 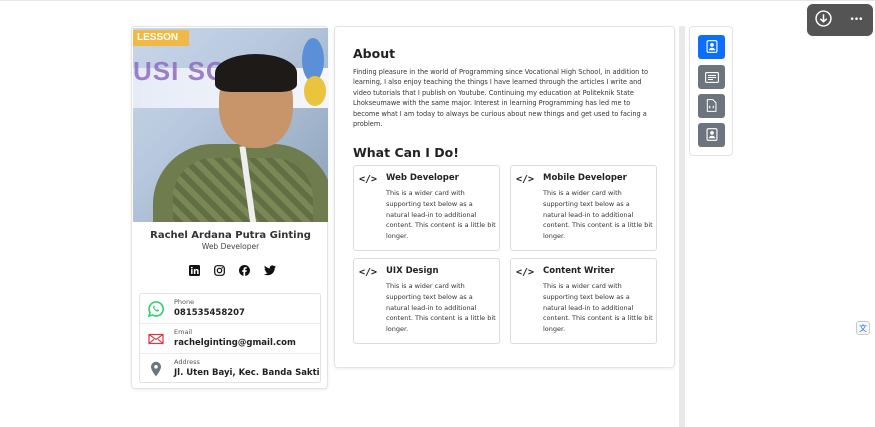 What do you see at coordinates (194, 270) in the screenshot?
I see `linkedin-icon` at bounding box center [194, 270].